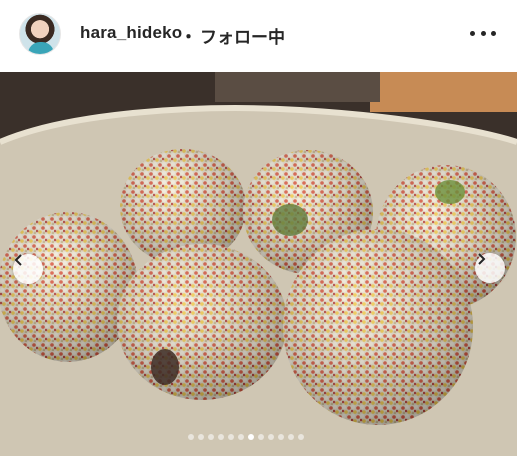 This screenshot has width=517, height=456. What do you see at coordinates (482, 259) in the screenshot?
I see `chevron-right-icon` at bounding box center [482, 259].